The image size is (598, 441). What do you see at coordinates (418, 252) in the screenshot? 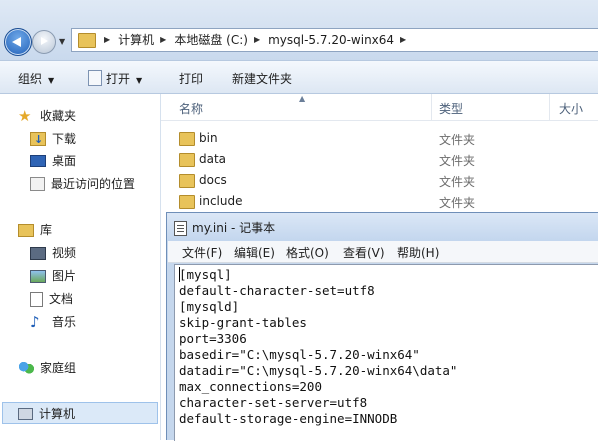
I see `menu-help: 帮助(H)` at bounding box center [418, 252].